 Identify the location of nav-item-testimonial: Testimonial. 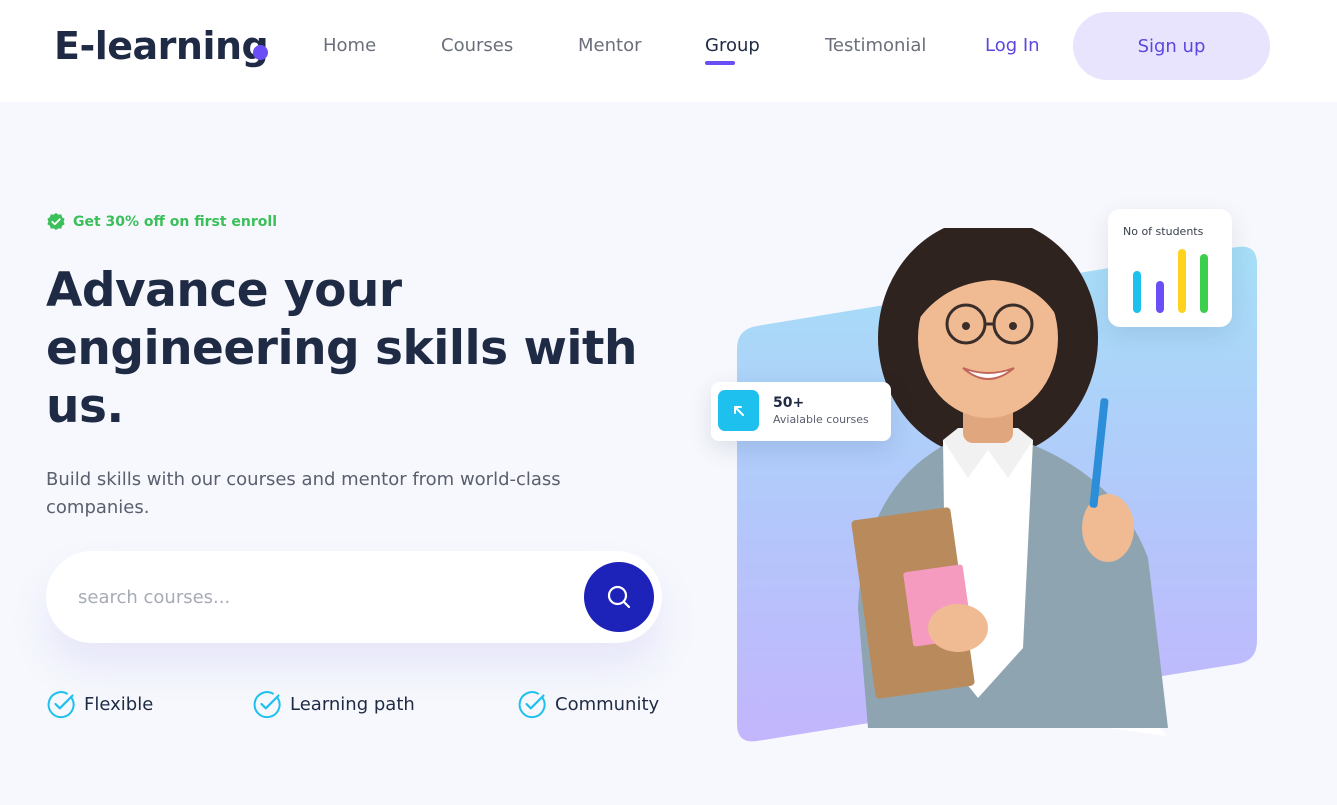
(875, 45).